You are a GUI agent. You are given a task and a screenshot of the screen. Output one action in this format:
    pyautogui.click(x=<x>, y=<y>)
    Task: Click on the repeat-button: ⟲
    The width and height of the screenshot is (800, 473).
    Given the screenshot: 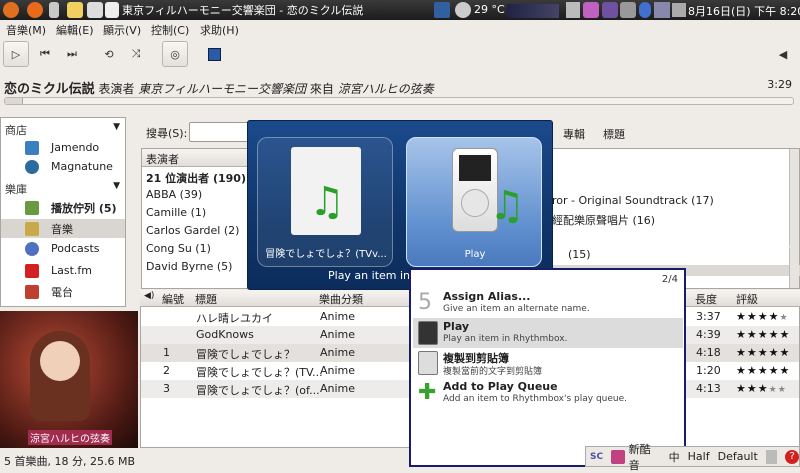 What is the action you would take?
    pyautogui.click(x=109, y=54)
    